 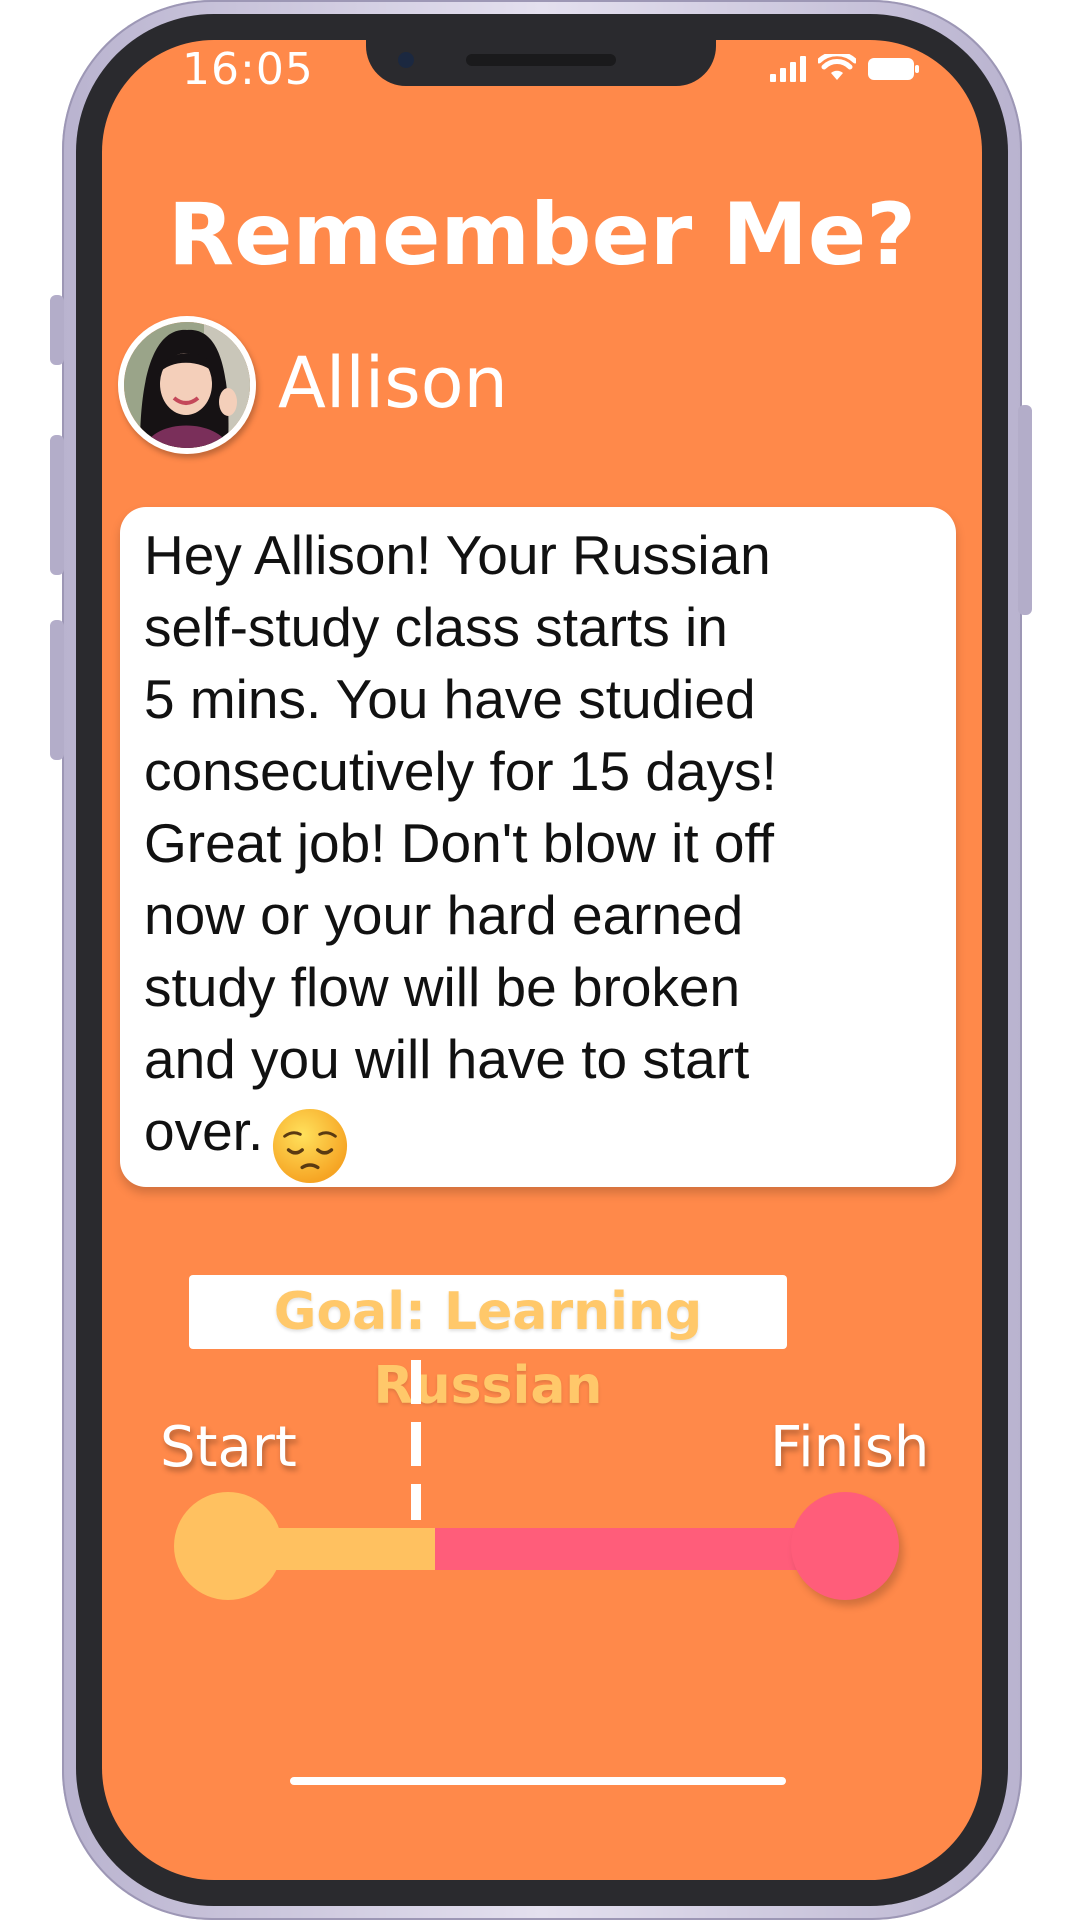 I want to click on battery-icon, so click(x=893, y=69).